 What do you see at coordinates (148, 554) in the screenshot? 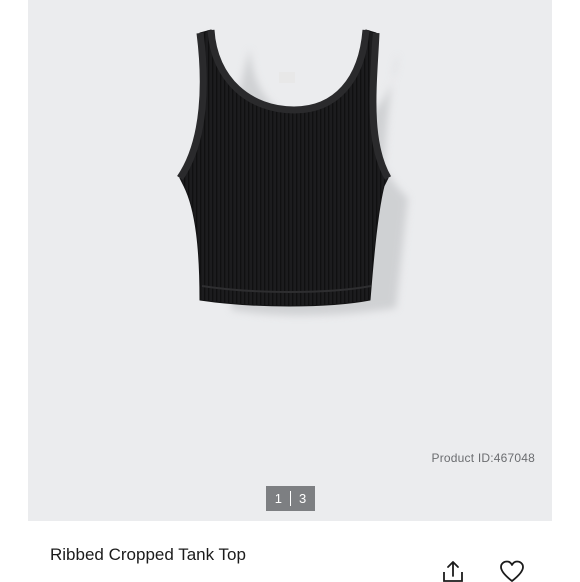
I see `product-title: Ribbed Cropped Tank Top` at bounding box center [148, 554].